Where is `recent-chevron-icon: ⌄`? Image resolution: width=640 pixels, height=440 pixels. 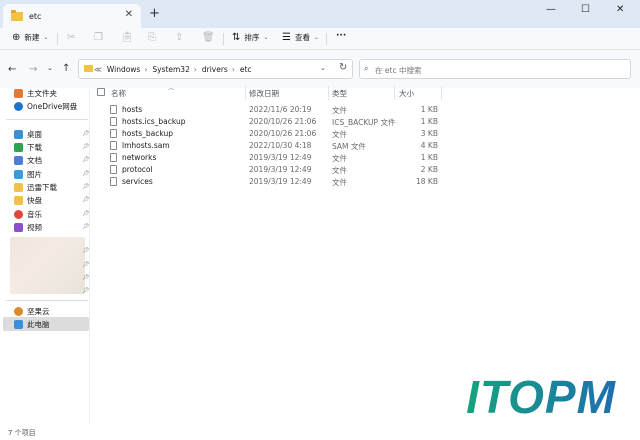 recent-chevron-icon: ⌄ is located at coordinates (50, 68).